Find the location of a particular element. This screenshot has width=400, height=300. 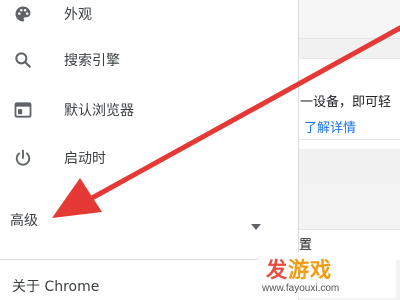

browser-window-icon is located at coordinates (23, 110).